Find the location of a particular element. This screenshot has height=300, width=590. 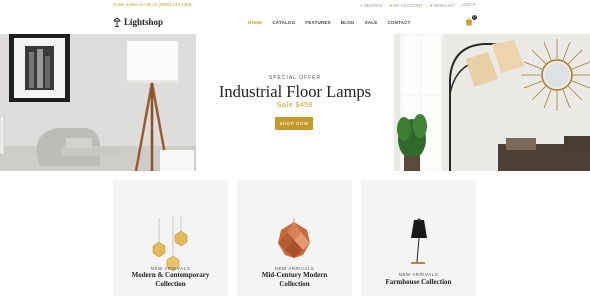

chevron-down-icon: ▾ is located at coordinates (473, 4).